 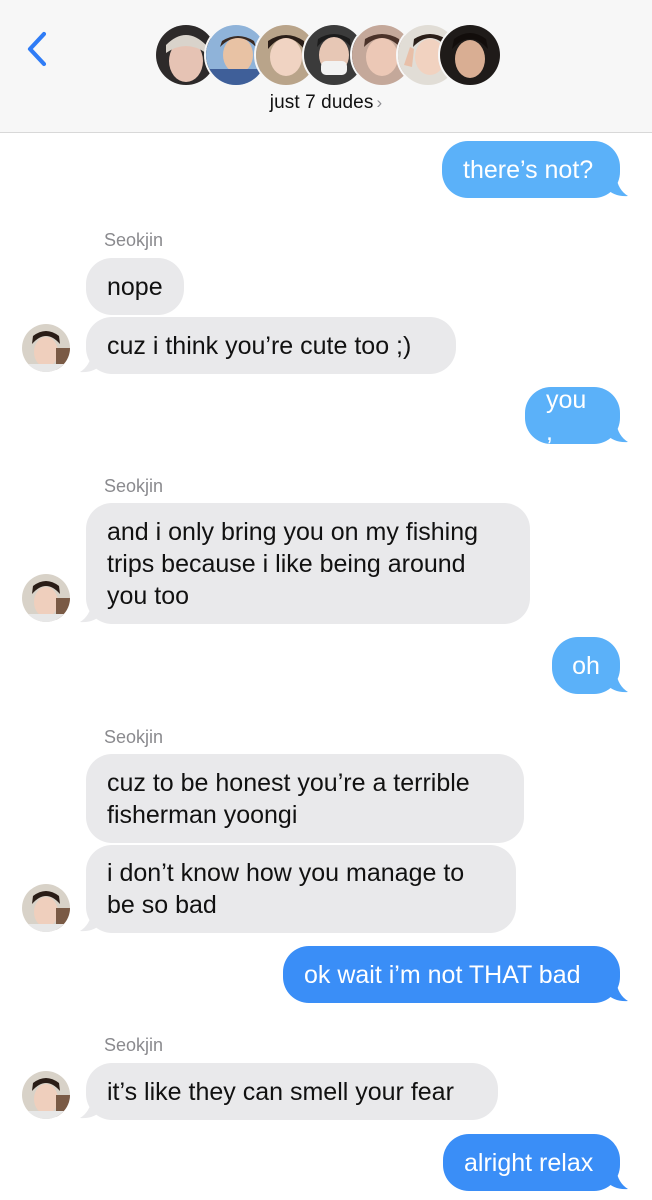 I want to click on message-text: ok wait i’m not THAT bad, so click(x=442, y=974).